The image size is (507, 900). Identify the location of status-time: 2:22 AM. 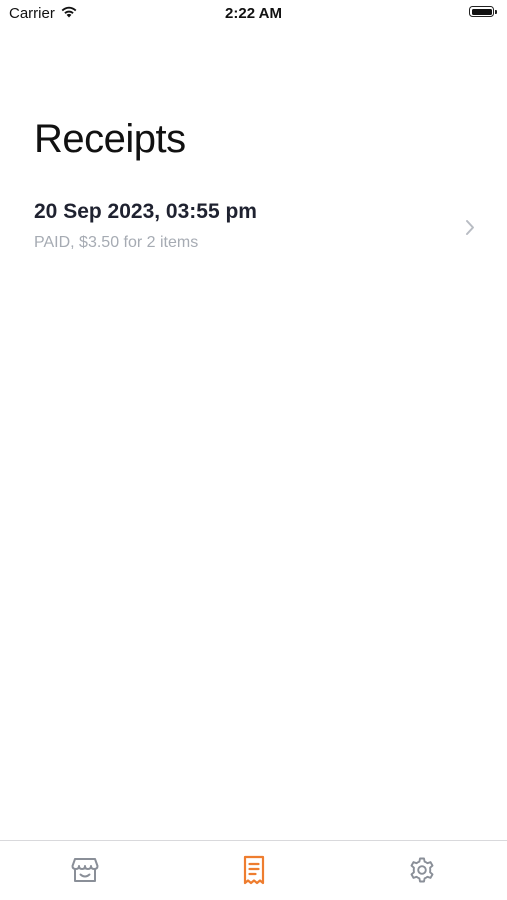
(253, 13).